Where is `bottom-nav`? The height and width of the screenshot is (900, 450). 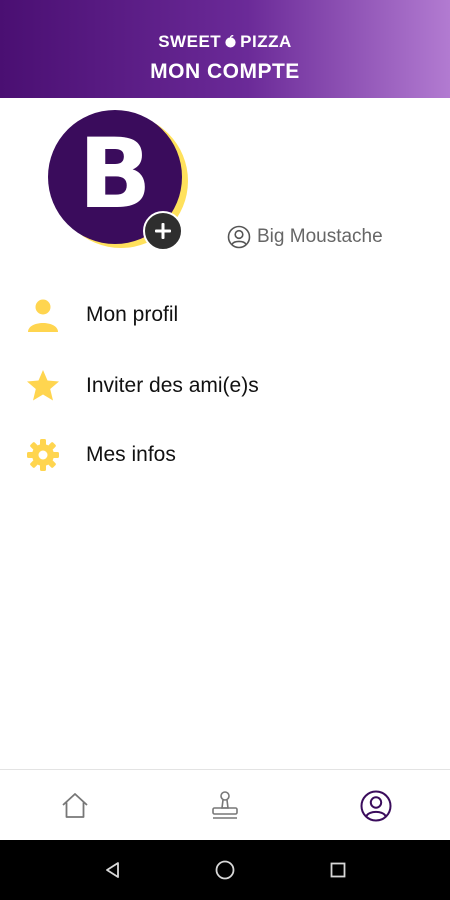 bottom-nav is located at coordinates (225, 804).